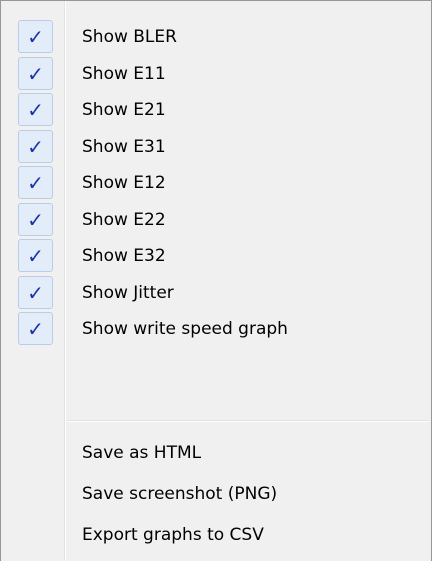 This screenshot has height=561, width=432. Describe the element at coordinates (216, 256) in the screenshot. I see `menu-item-show-e32: ✓ Show E32` at that location.